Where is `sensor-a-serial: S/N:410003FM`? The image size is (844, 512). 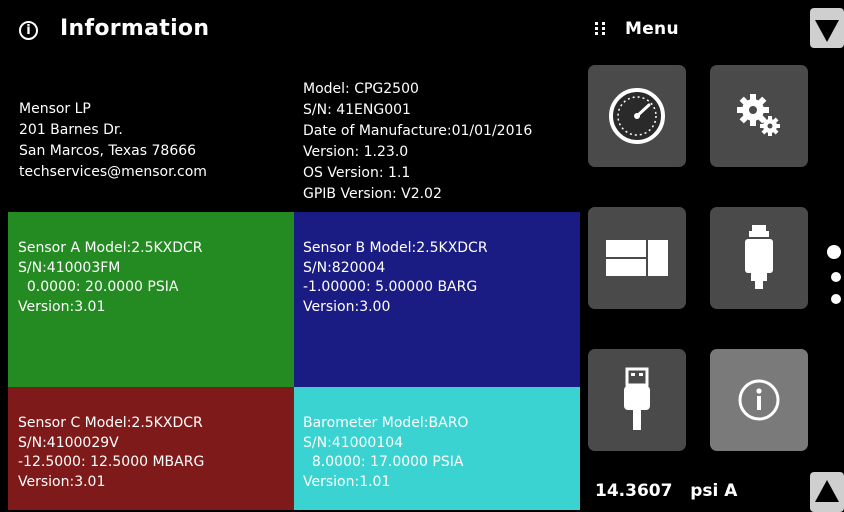 sensor-a-serial: S/N:410003FM is located at coordinates (69, 267).